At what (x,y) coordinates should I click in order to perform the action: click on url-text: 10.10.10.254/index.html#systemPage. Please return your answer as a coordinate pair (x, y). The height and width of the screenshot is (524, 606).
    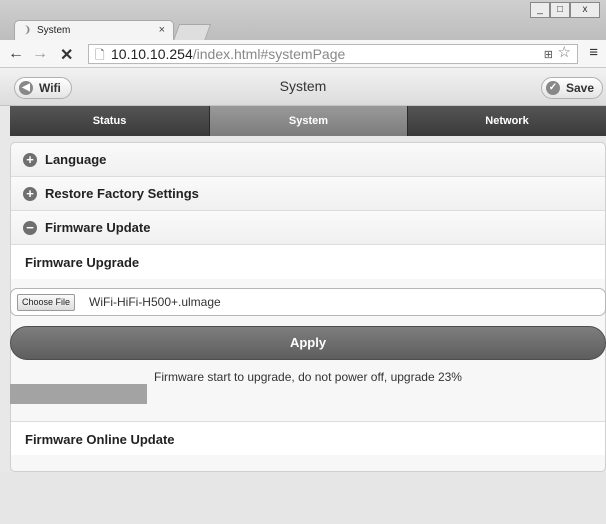
    Looking at the image, I should click on (228, 54).